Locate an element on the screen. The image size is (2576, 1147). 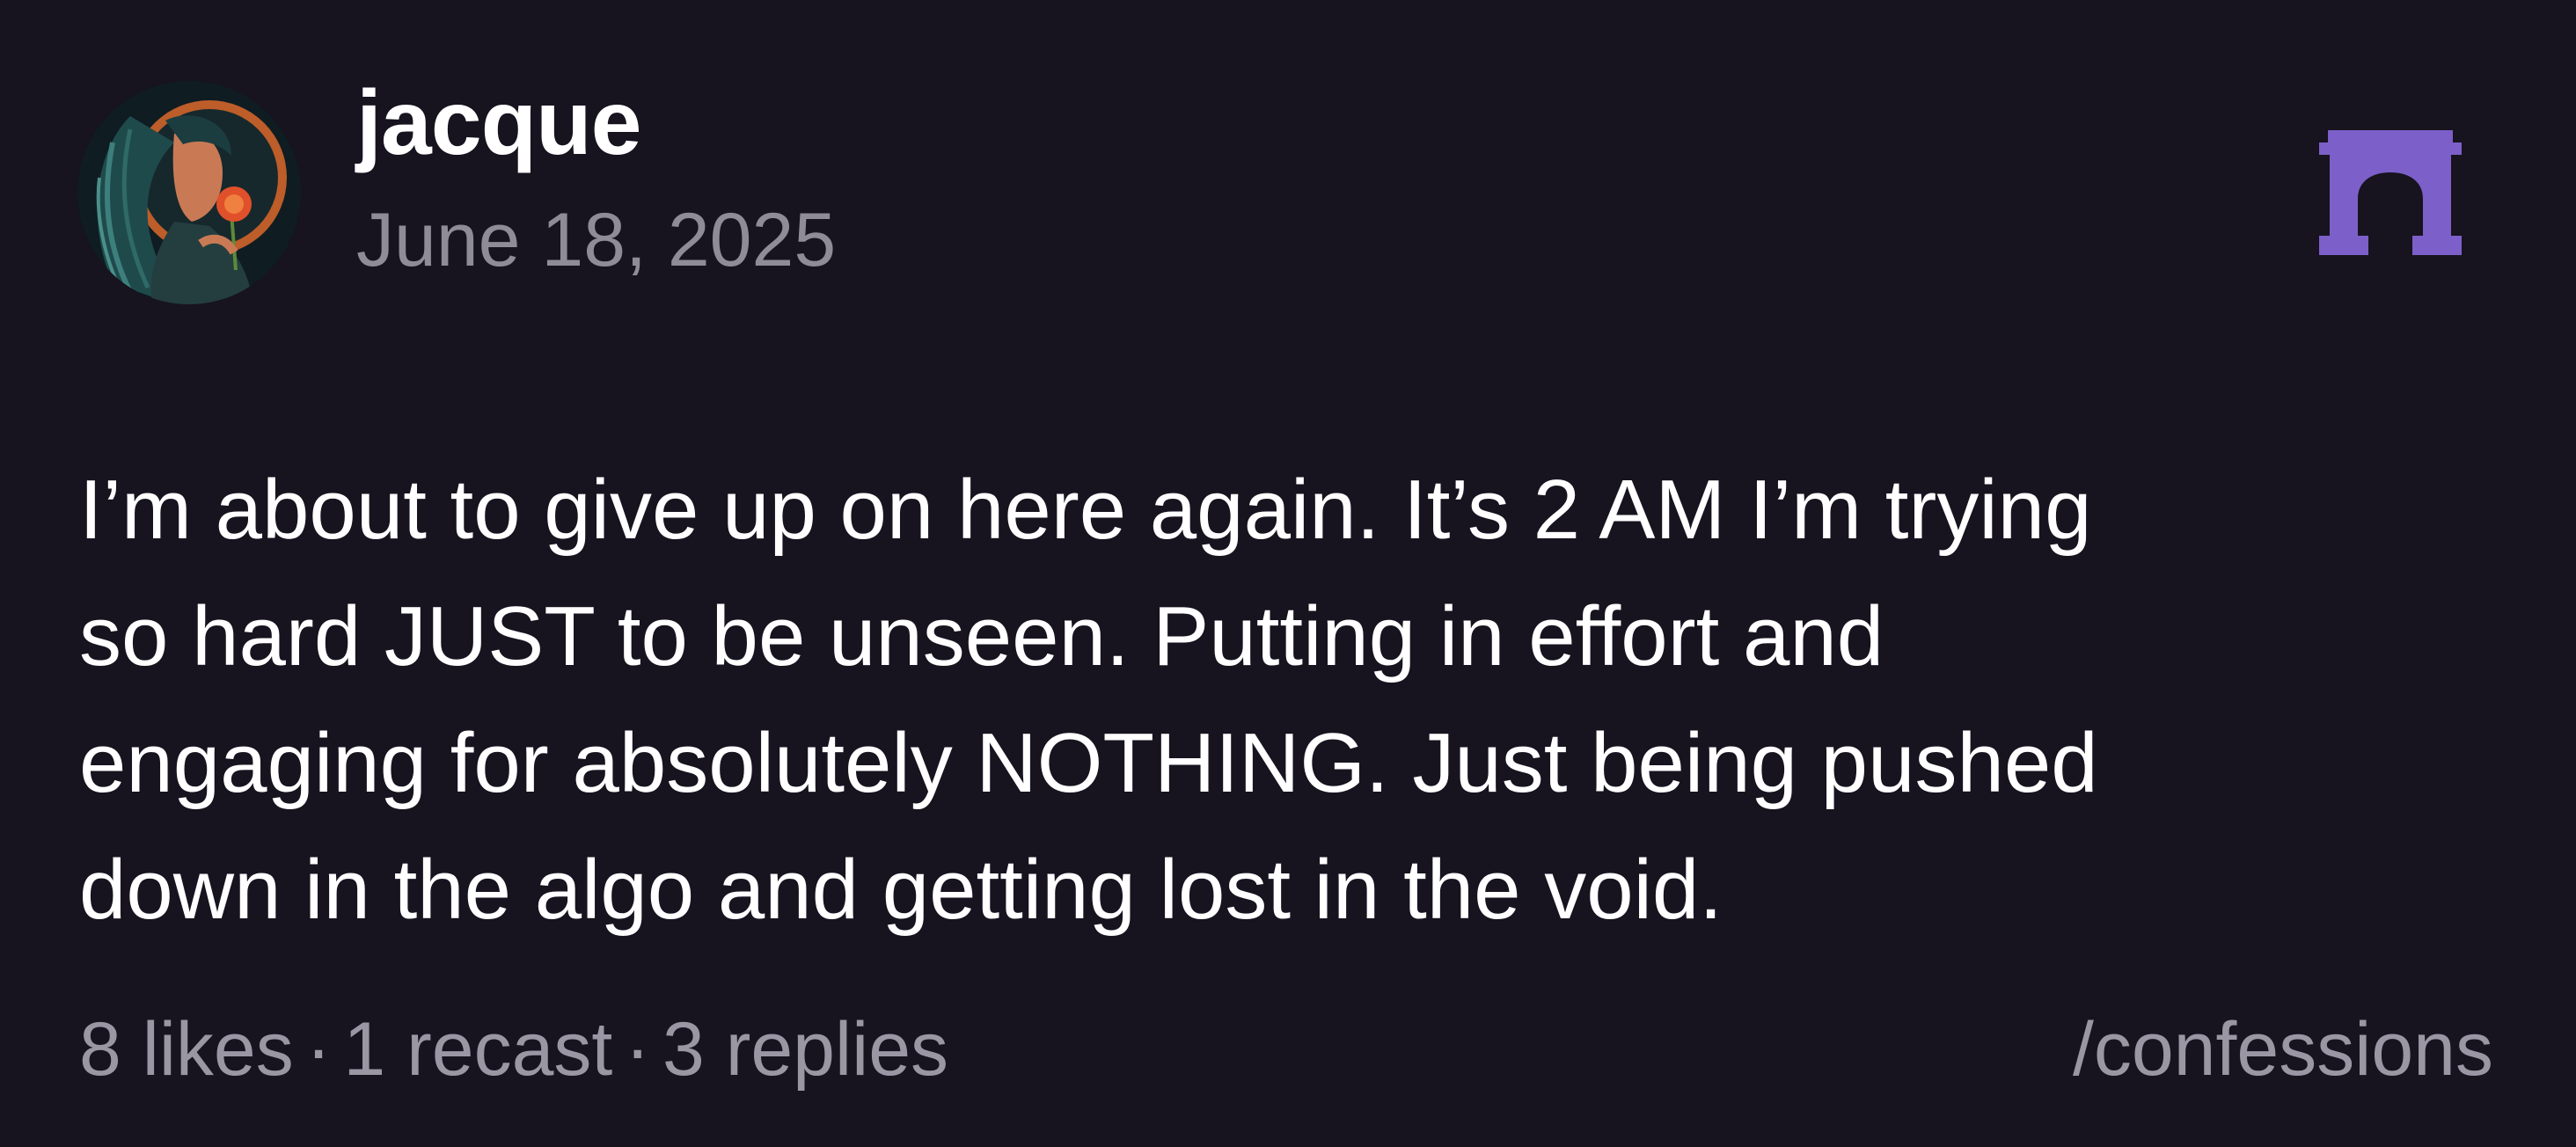
replies-count: 3 replies is located at coordinates (805, 1049).